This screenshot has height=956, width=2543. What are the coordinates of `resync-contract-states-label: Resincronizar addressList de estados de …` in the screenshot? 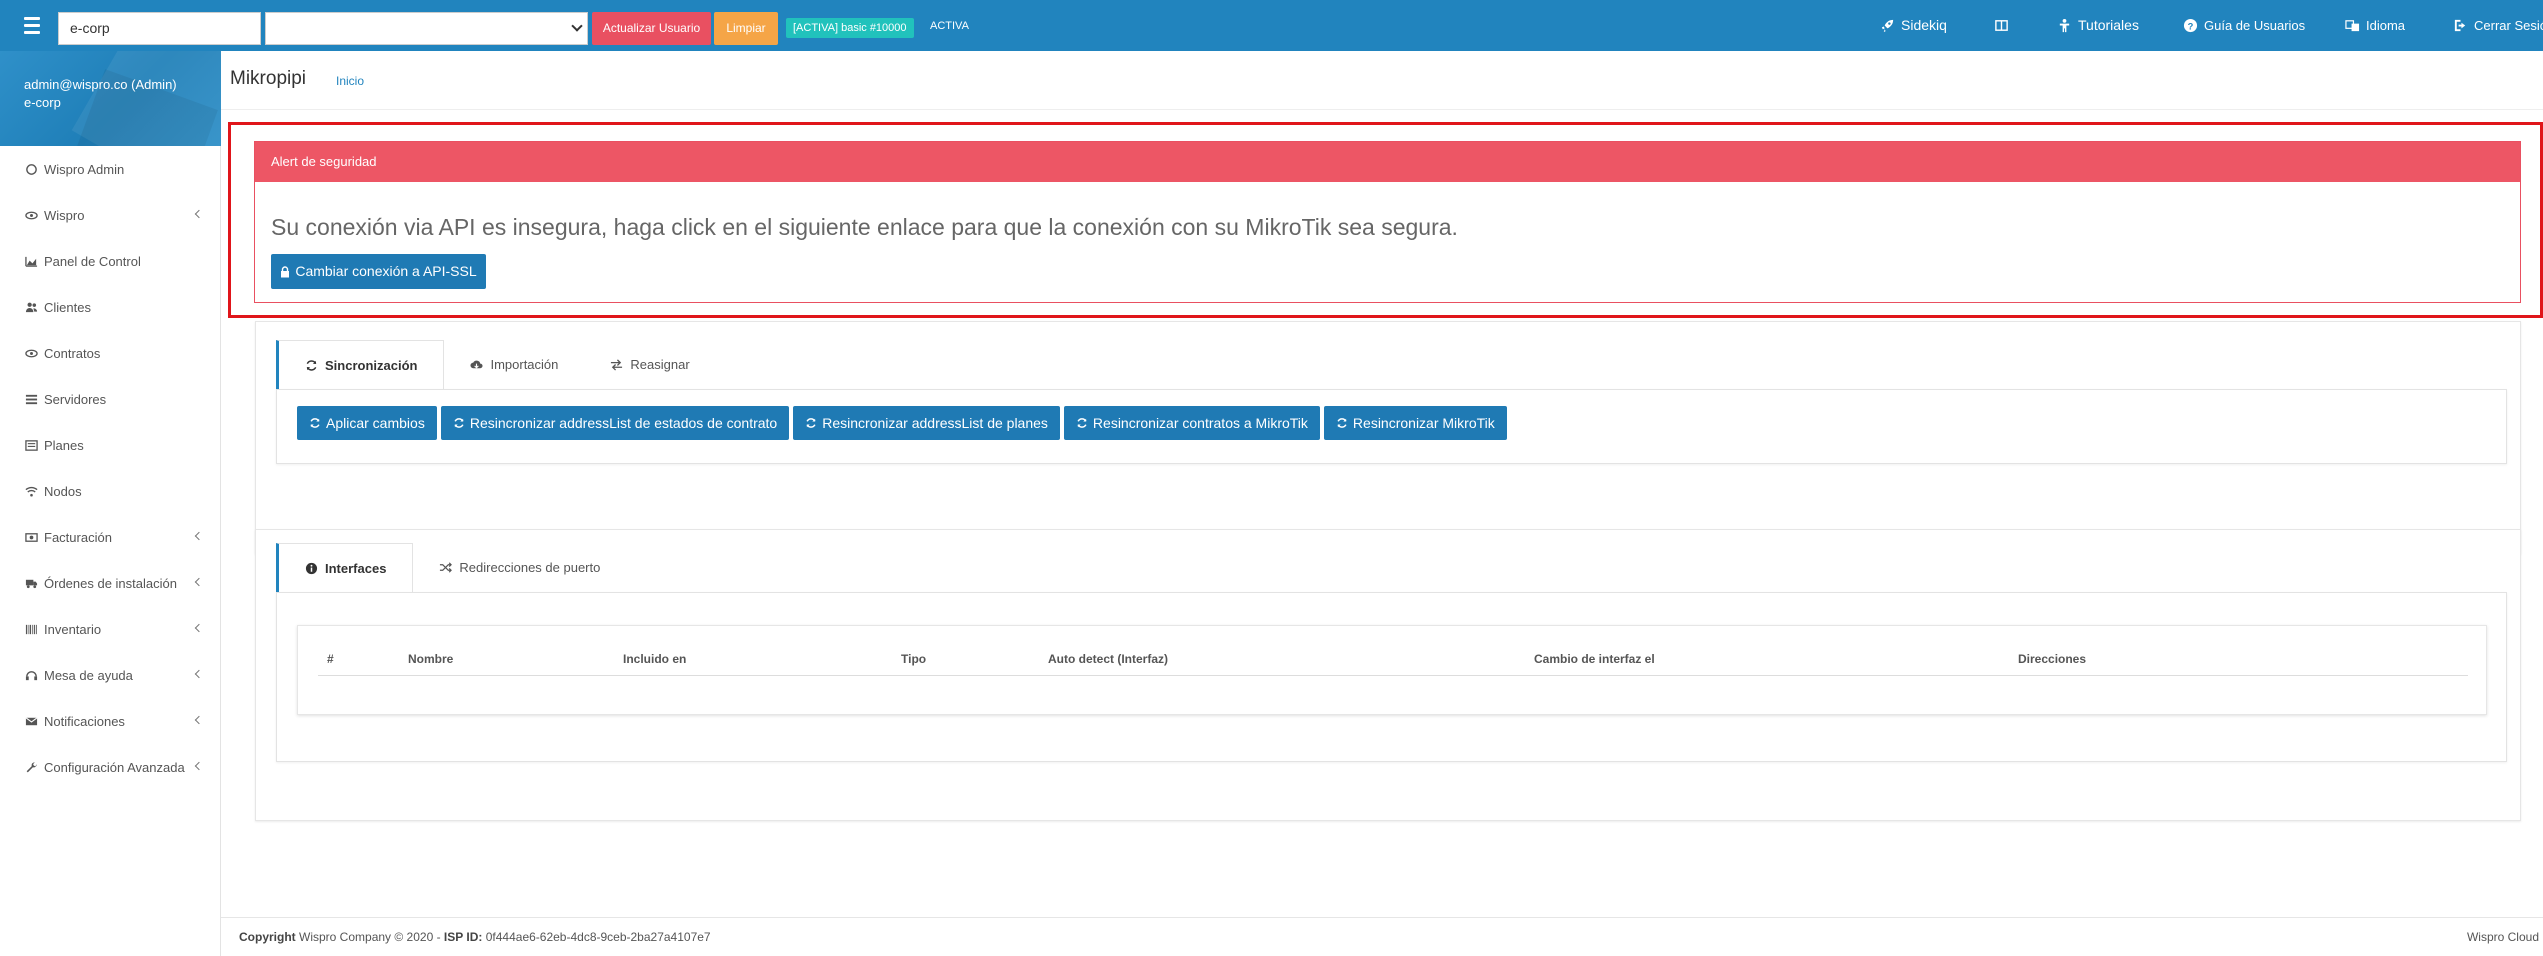 It's located at (623, 423).